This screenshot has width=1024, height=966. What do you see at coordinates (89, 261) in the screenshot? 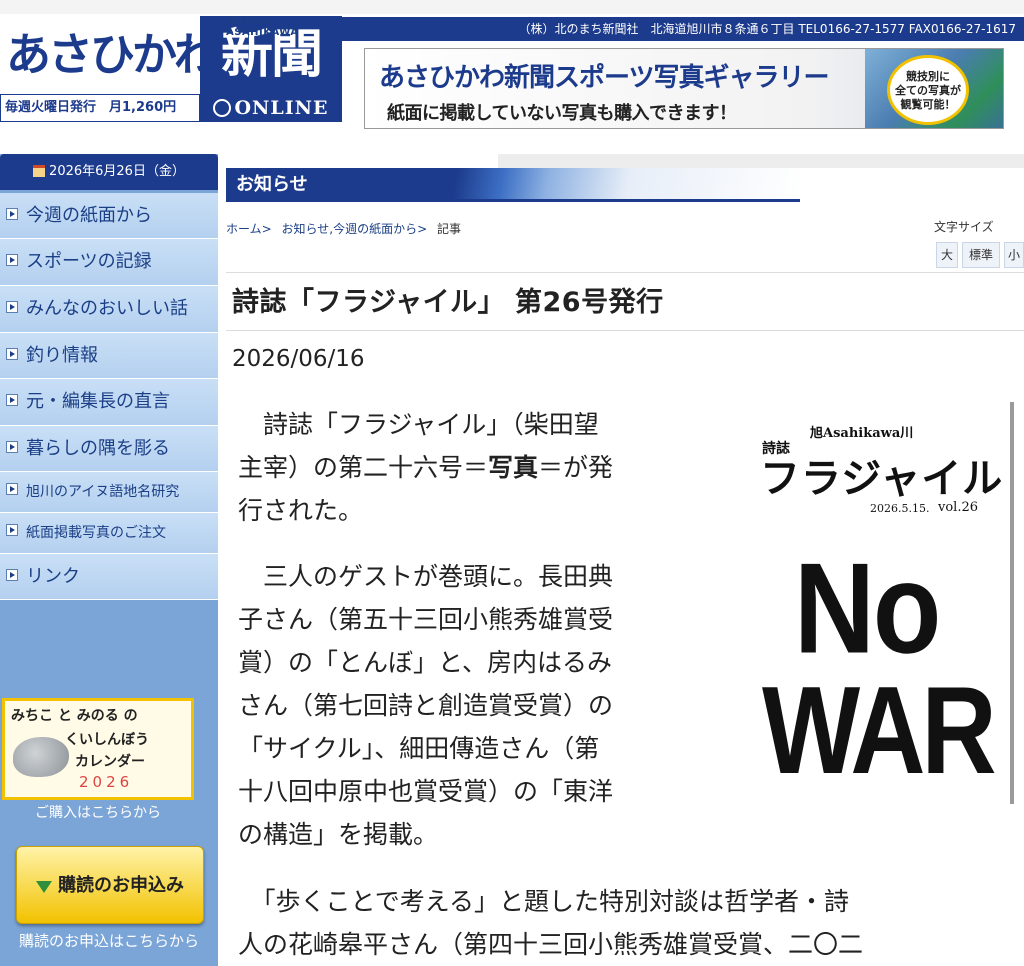
I see `sidebar-item-label: スポーツの記録` at bounding box center [89, 261].